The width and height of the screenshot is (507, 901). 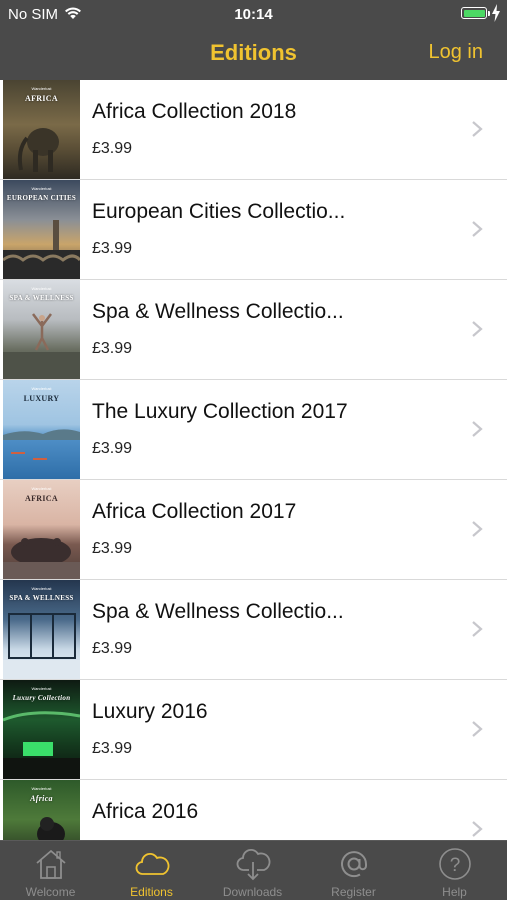 What do you see at coordinates (151, 892) in the screenshot?
I see `tab-label: Editions` at bounding box center [151, 892].